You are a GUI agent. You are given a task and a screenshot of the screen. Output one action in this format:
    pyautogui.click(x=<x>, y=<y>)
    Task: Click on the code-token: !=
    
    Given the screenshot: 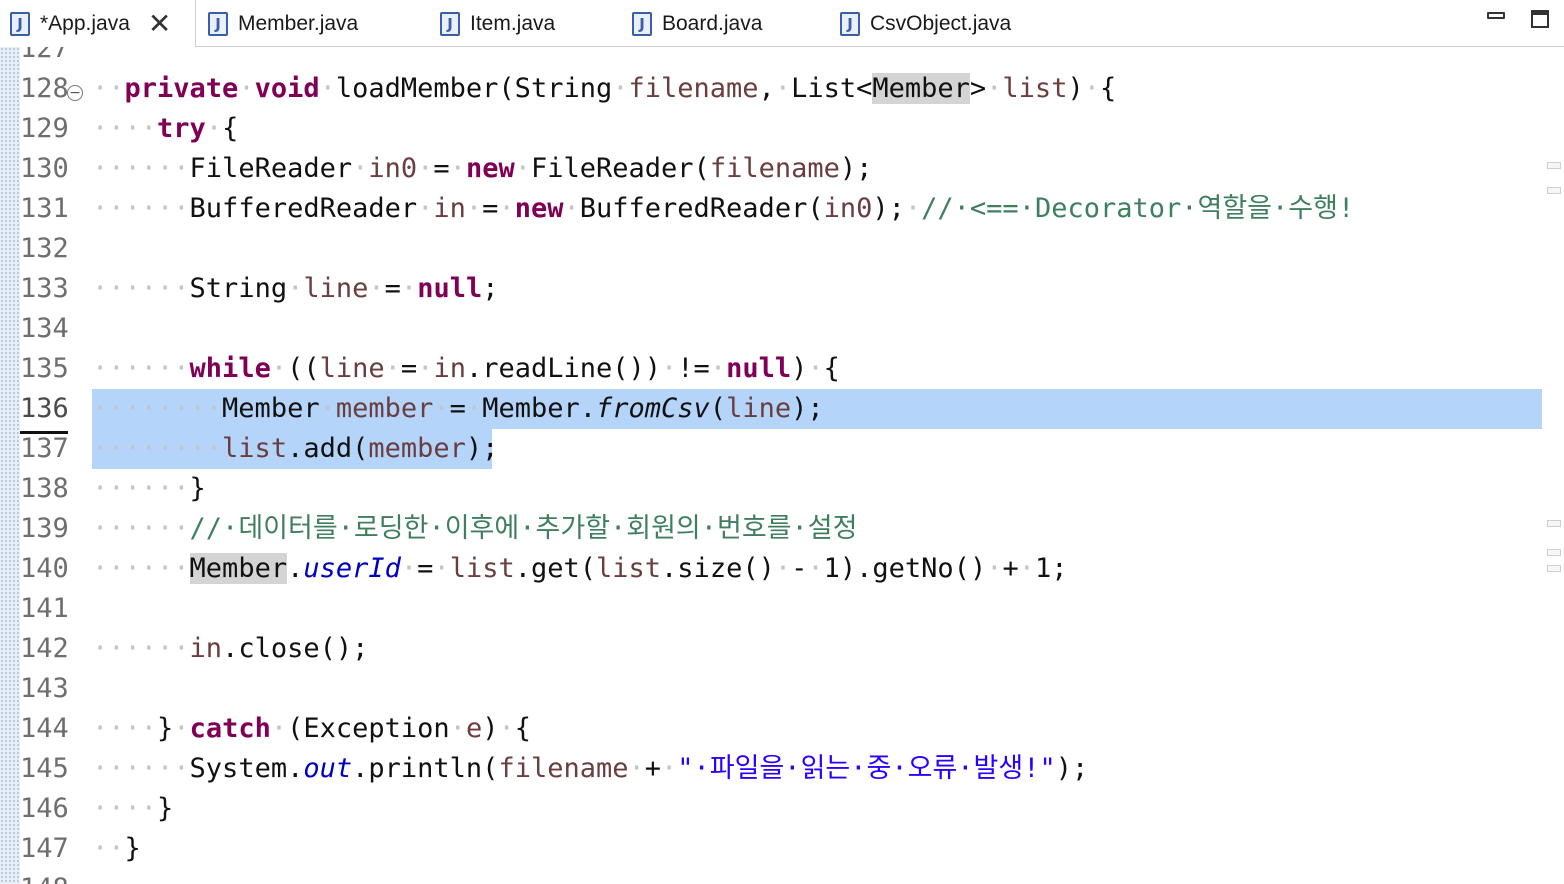 What is the action you would take?
    pyautogui.click(x=693, y=368)
    